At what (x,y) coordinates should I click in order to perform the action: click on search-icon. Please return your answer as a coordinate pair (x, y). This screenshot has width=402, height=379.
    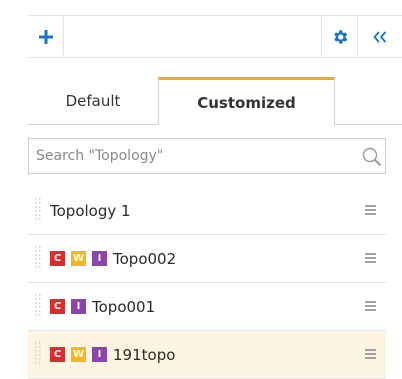
    Looking at the image, I should click on (372, 157).